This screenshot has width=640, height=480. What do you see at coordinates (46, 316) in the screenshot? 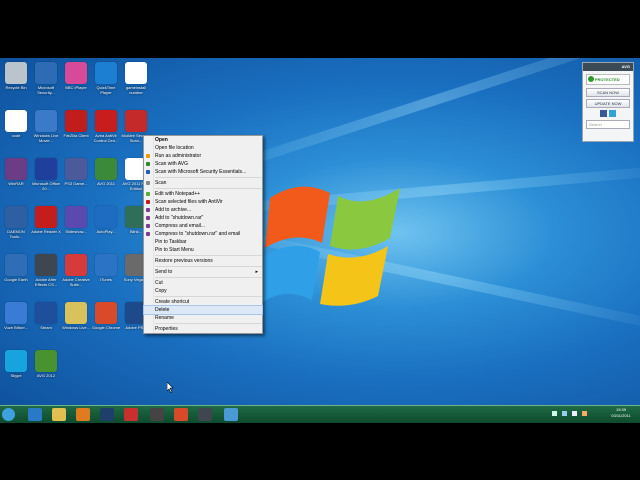
I see `desktop-icon: Steam` at bounding box center [46, 316].